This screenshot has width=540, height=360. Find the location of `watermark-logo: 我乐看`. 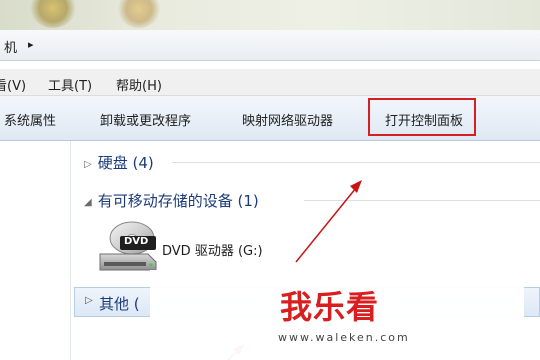

watermark-logo: 我乐看 is located at coordinates (330, 307).